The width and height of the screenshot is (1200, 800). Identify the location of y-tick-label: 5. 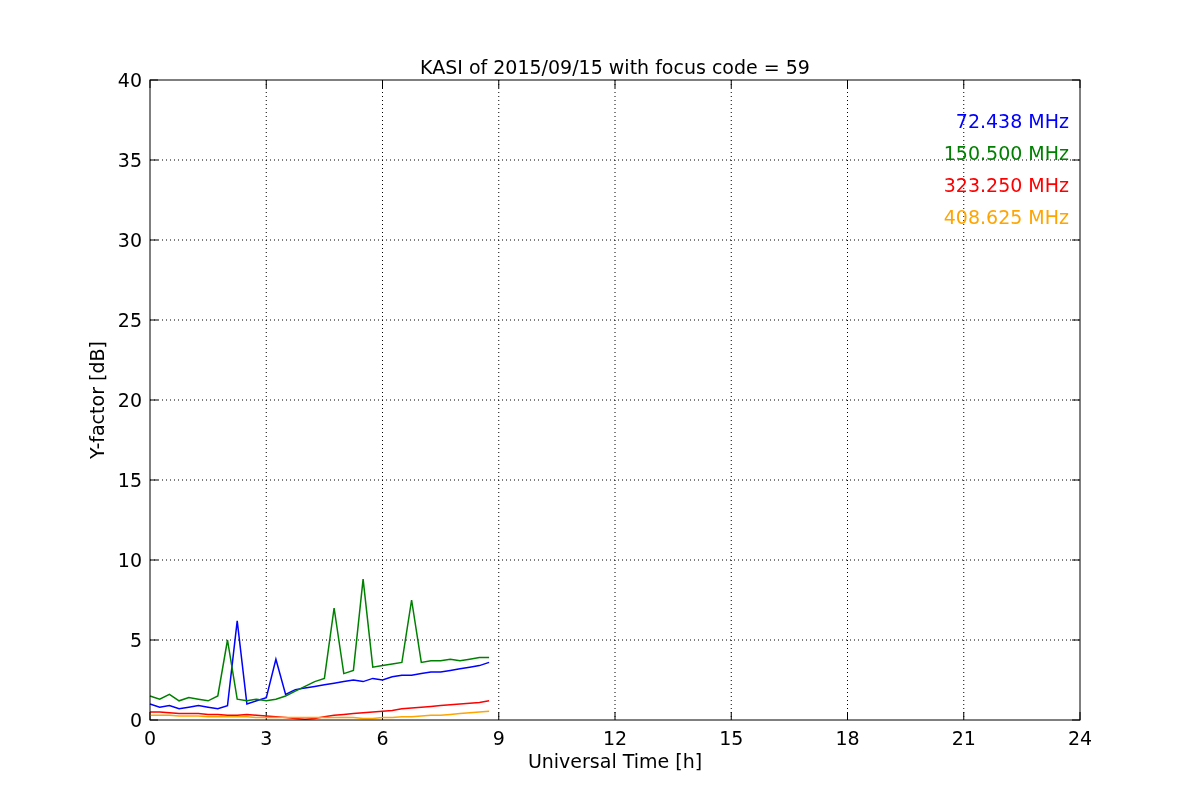
(135, 640).